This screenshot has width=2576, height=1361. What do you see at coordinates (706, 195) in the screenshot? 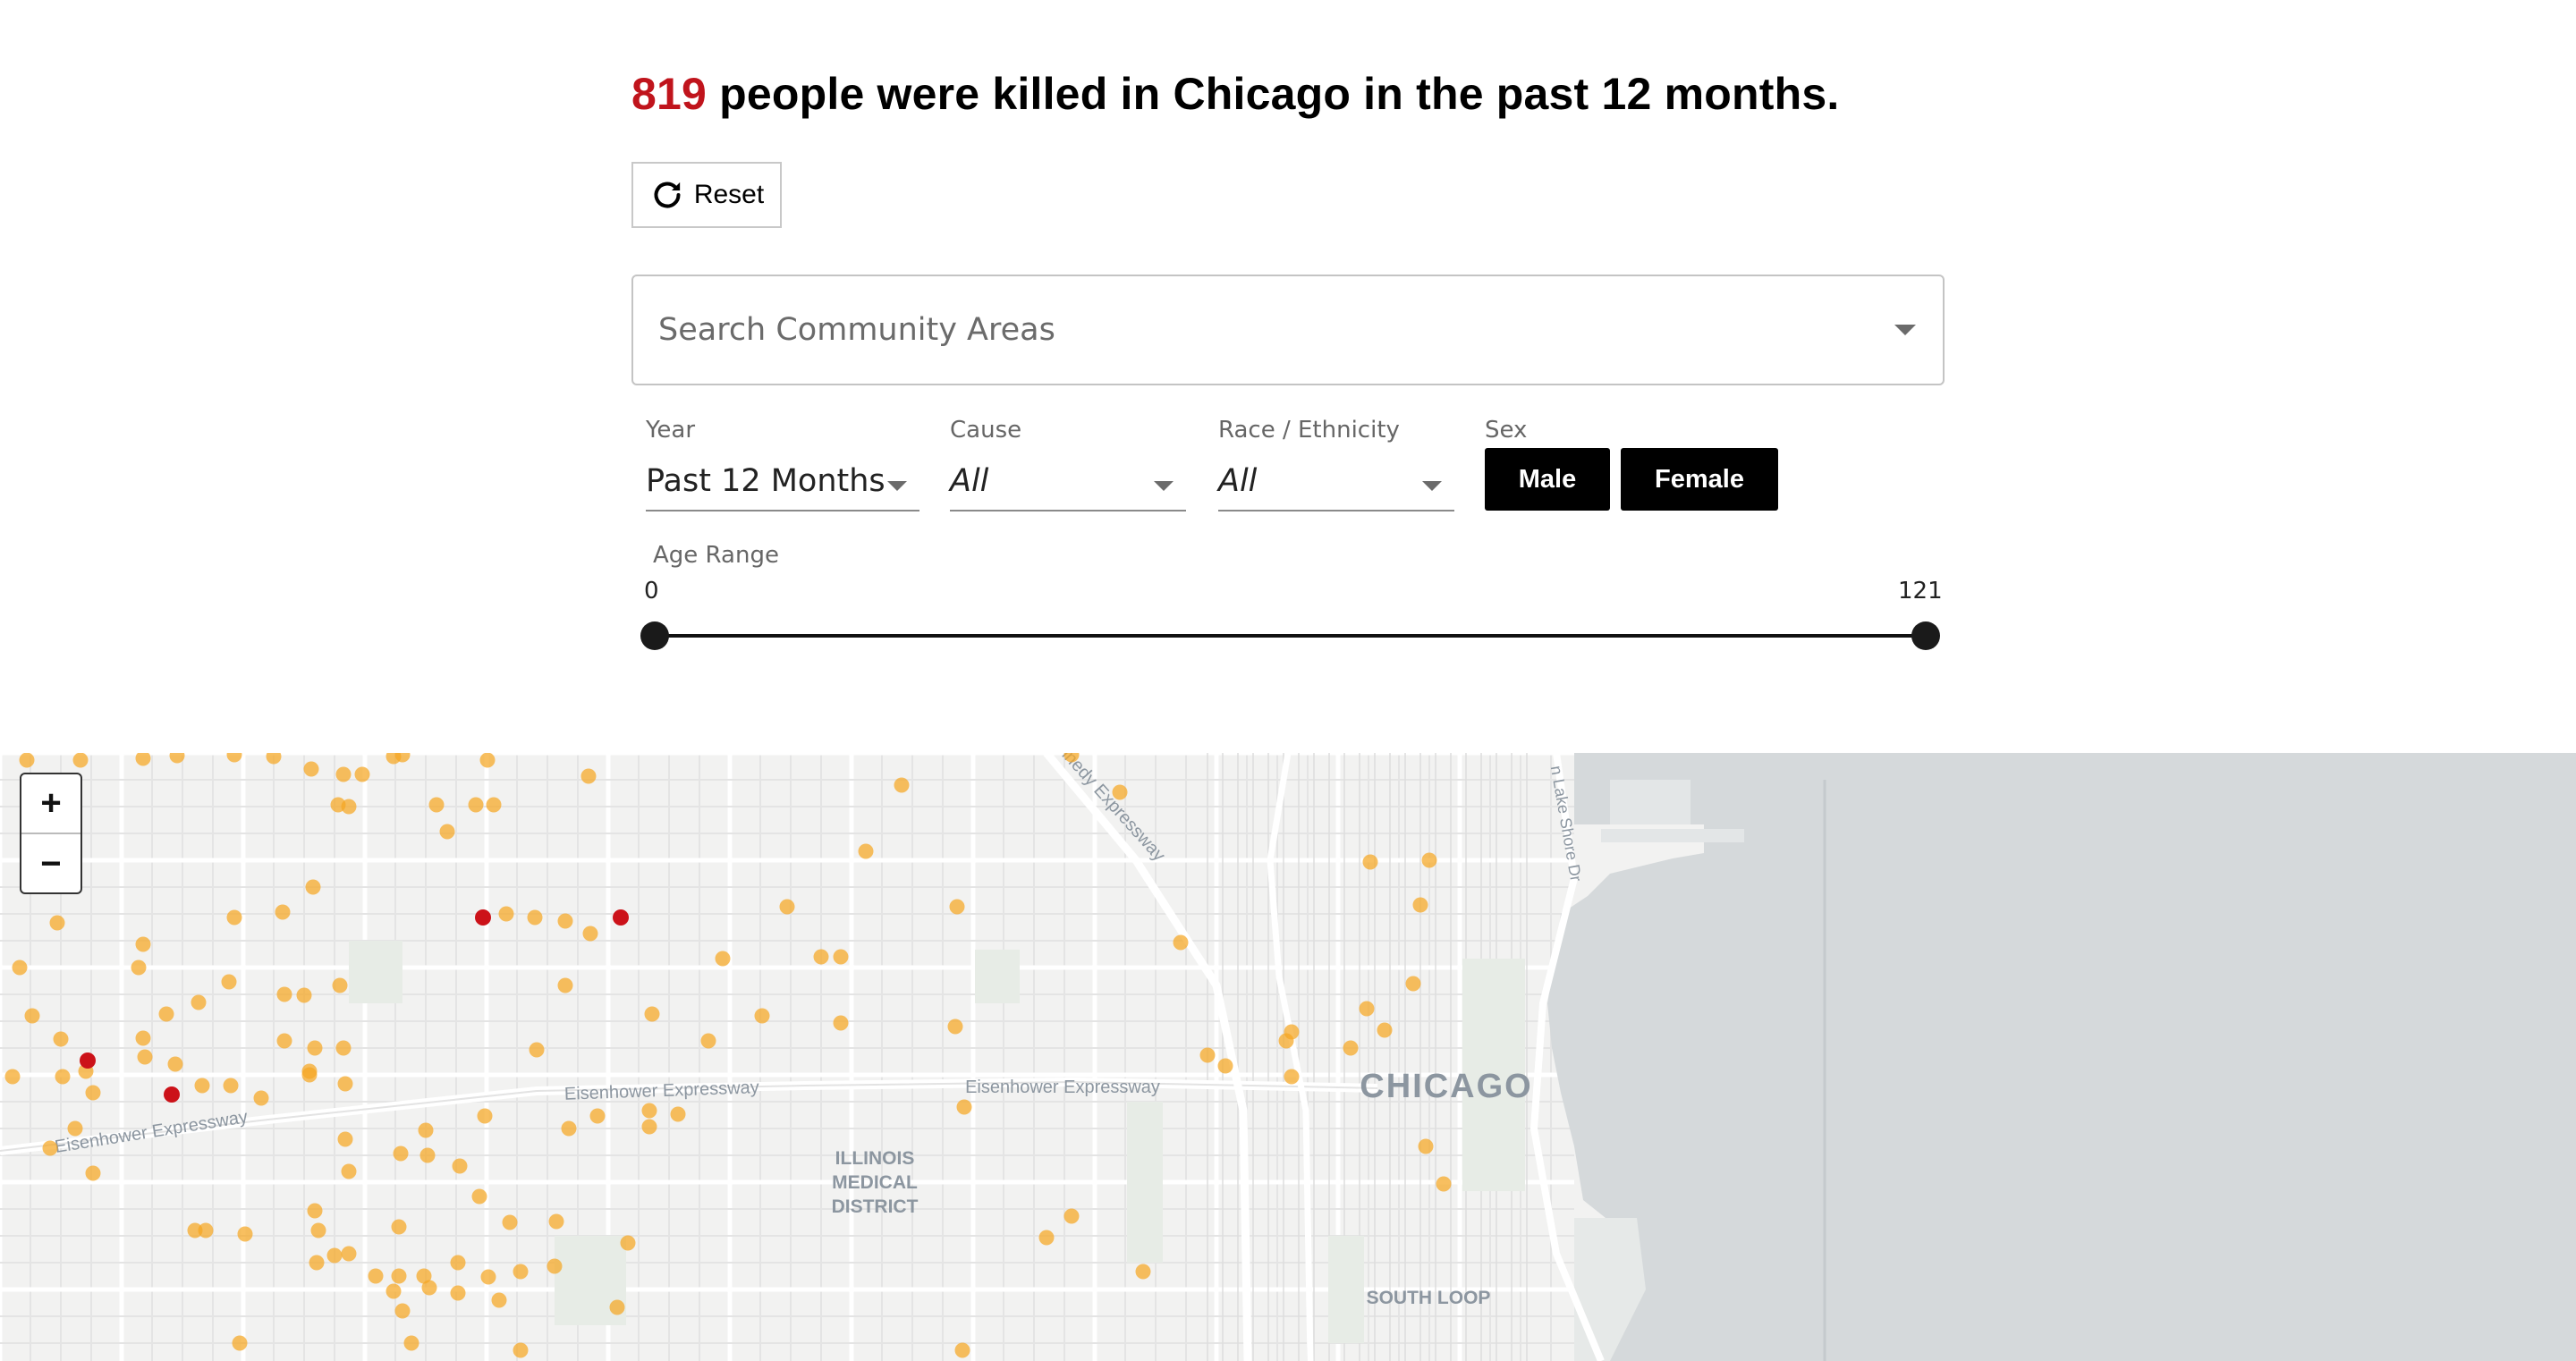
I see `reset-button: Reset` at bounding box center [706, 195].